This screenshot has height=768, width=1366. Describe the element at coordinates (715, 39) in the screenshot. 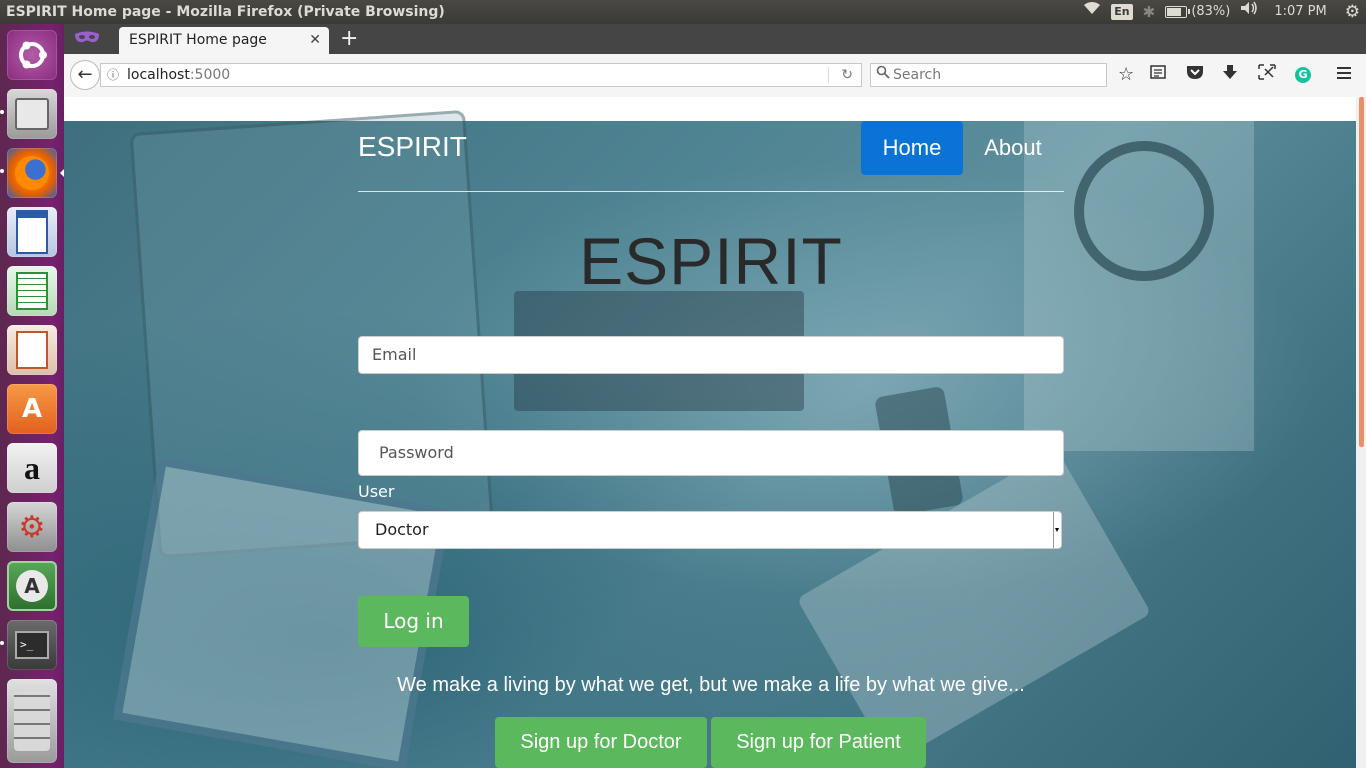

I see `tab-strip: ESPIRIT Home page ✕ +` at that location.